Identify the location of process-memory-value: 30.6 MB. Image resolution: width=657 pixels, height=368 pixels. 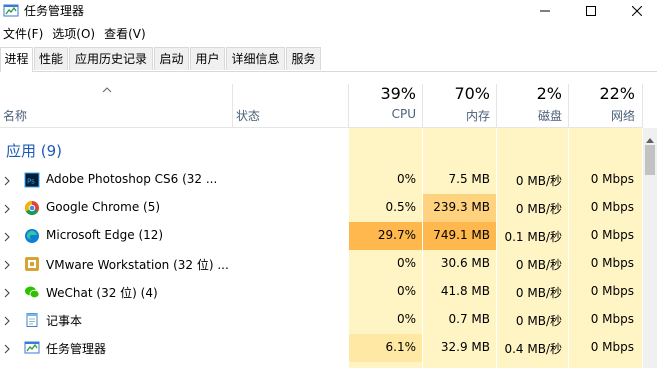
(465, 263).